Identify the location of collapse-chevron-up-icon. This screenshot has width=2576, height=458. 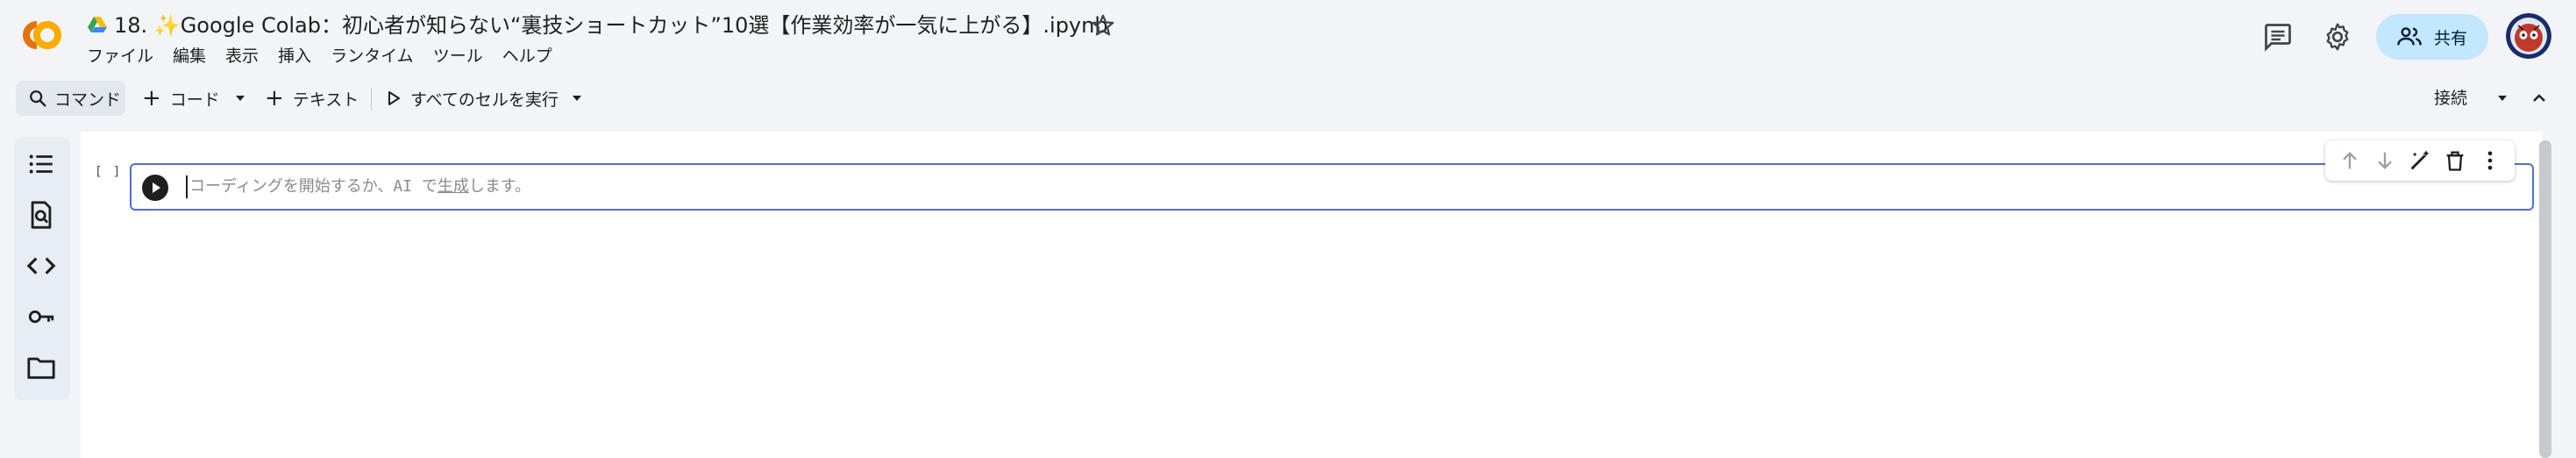
(2539, 98).